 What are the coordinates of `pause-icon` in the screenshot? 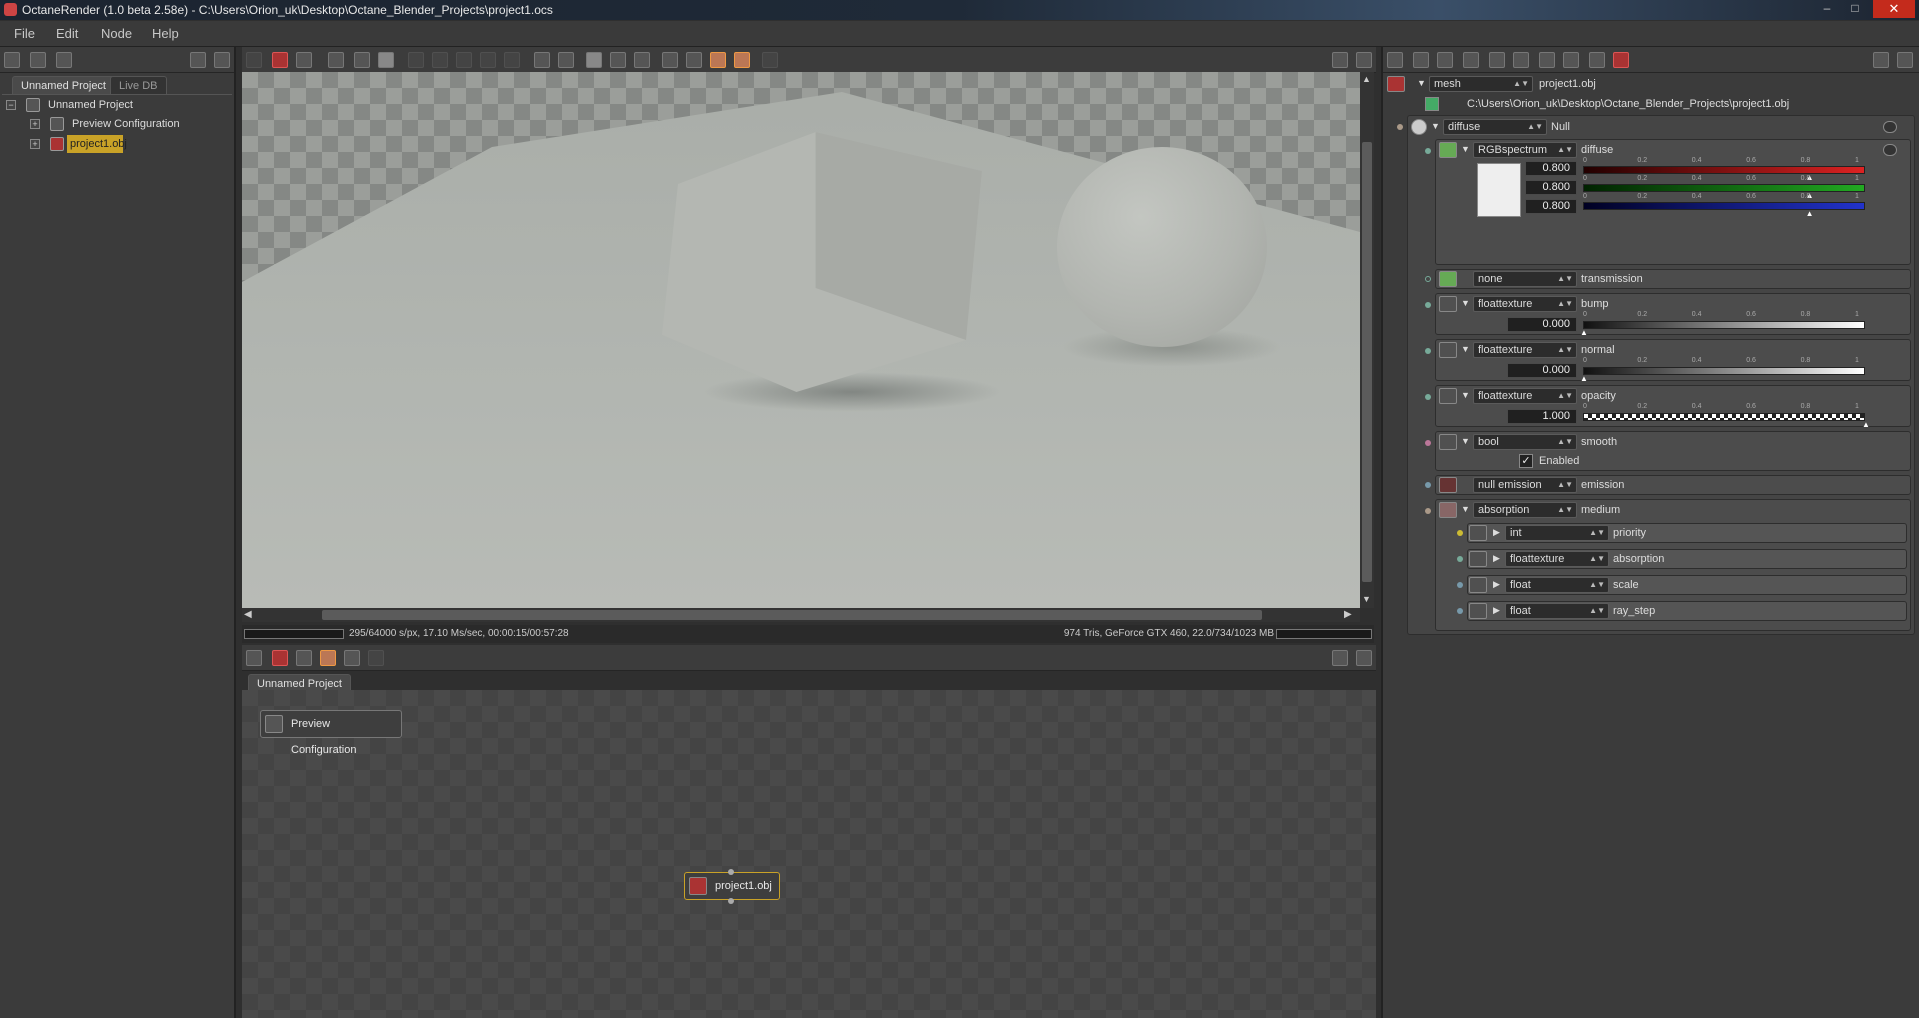 It's located at (362, 60).